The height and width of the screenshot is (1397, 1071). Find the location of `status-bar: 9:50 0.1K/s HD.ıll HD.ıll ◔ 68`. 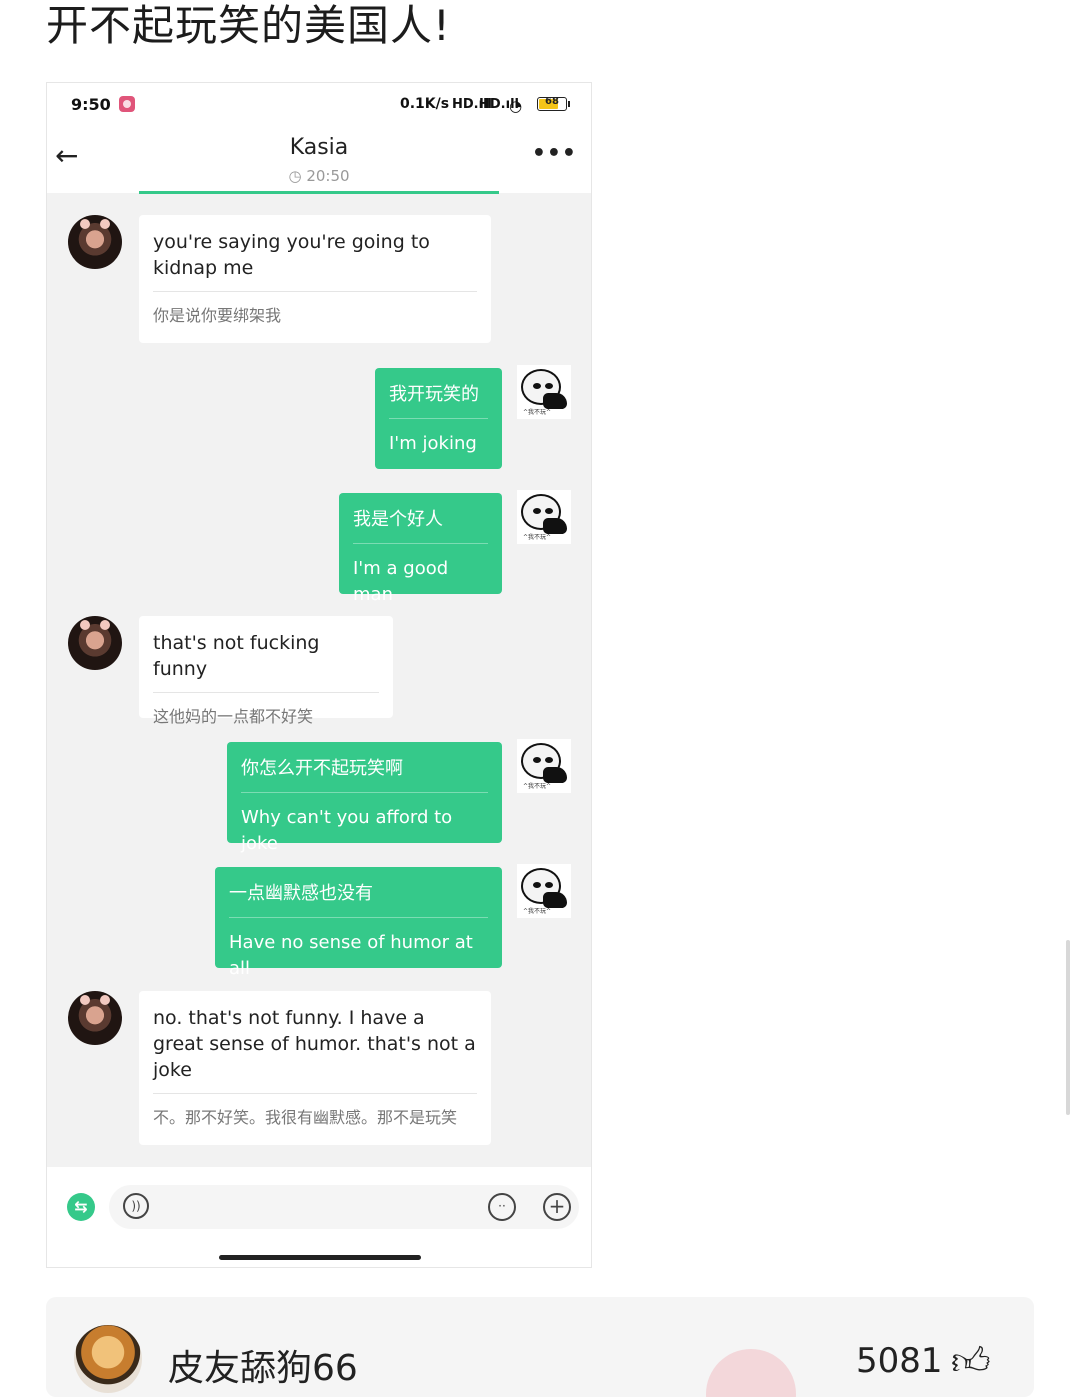

status-bar: 9:50 0.1K/s HD.ıll HD.ıll ◔ 68 is located at coordinates (319, 105).